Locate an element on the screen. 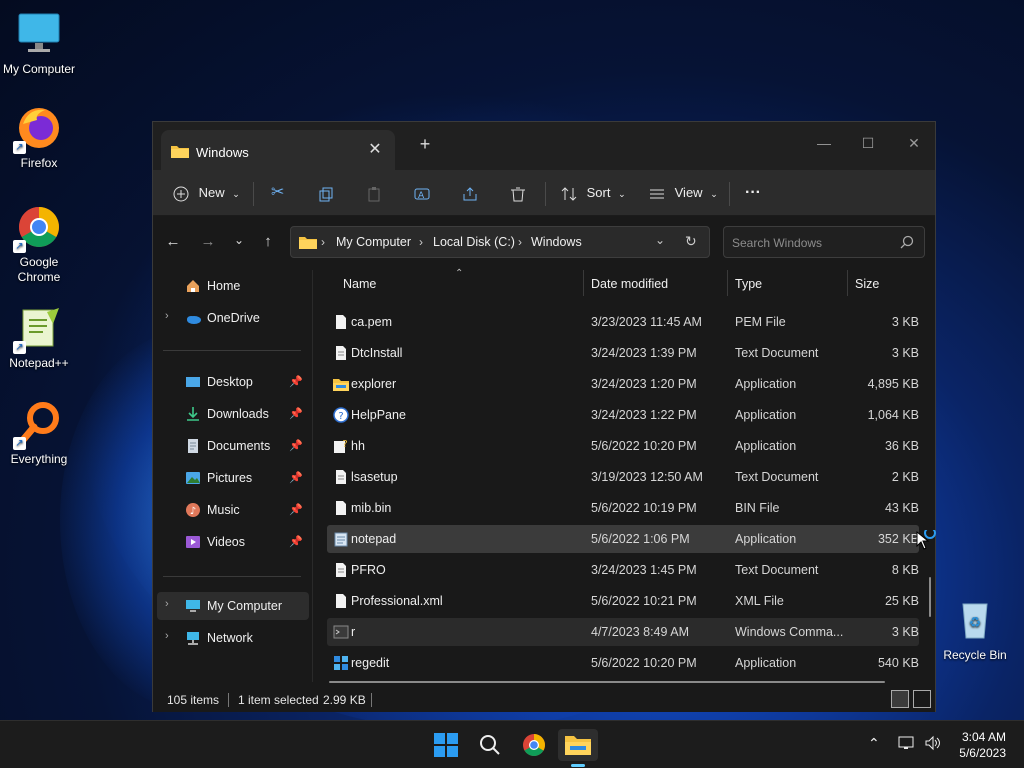 The height and width of the screenshot is (768, 1024). sidebar-item-documents: Documents 📌 is located at coordinates (233, 446).